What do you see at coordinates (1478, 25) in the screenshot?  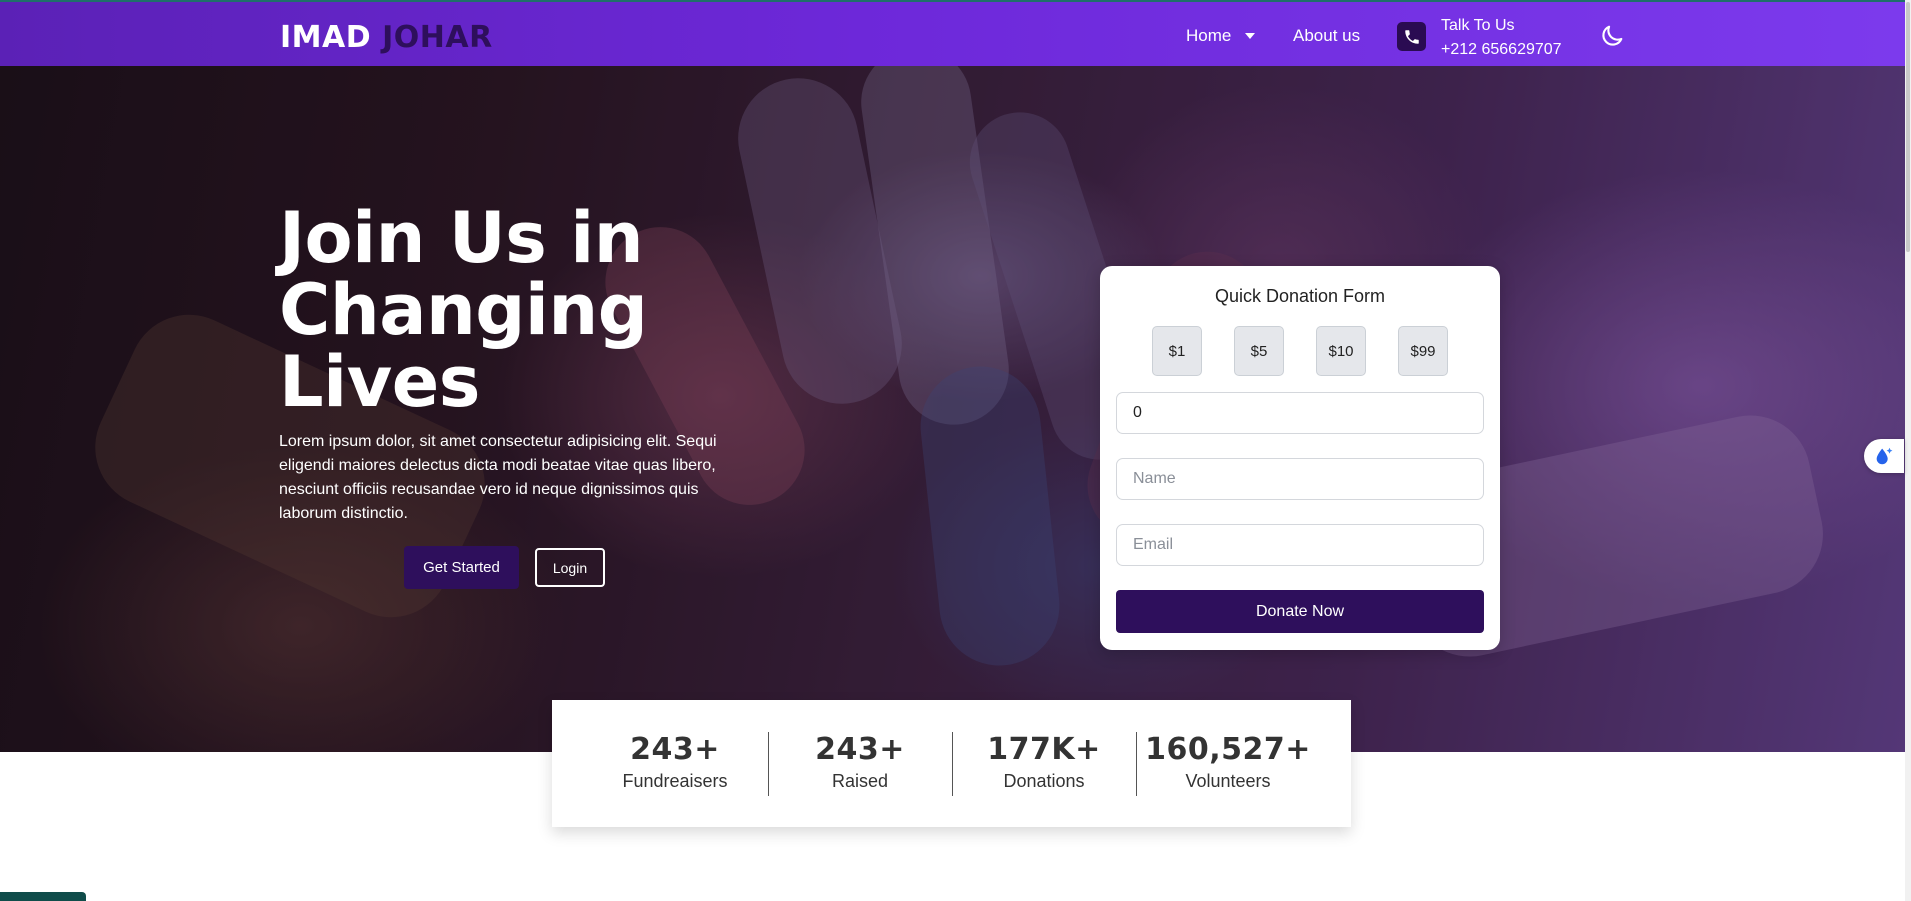 I see `contact-title: Talk To Us` at bounding box center [1478, 25].